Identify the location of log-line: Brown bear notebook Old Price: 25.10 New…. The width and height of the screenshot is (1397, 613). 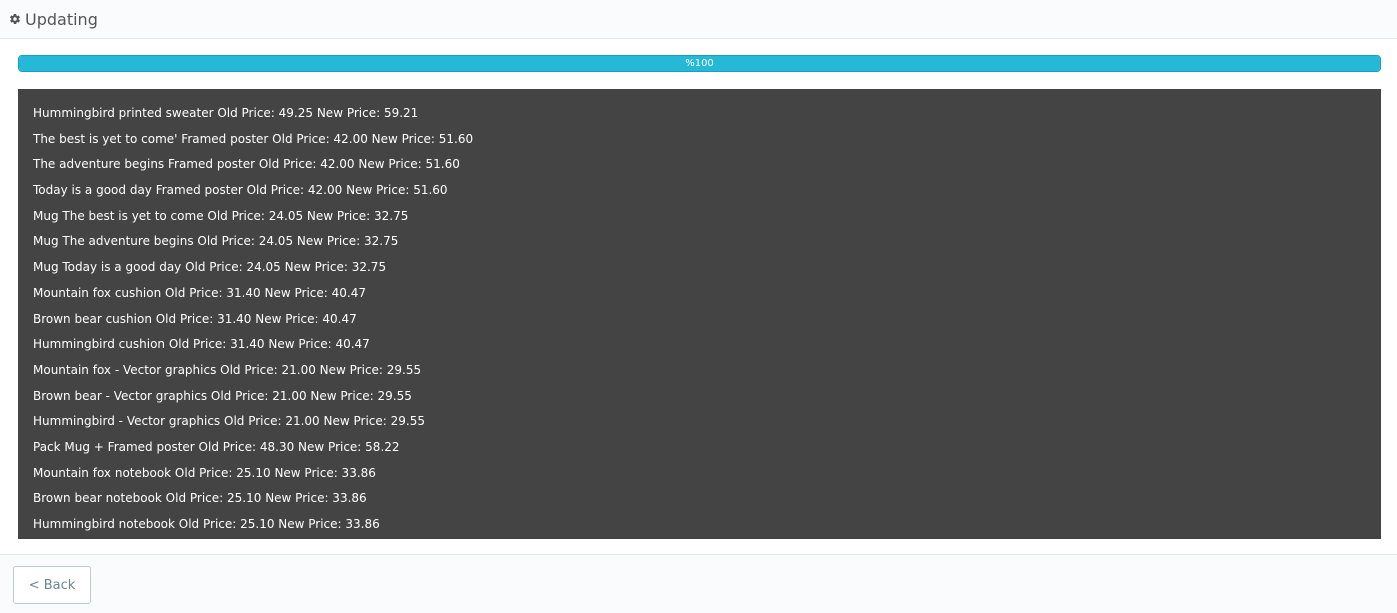
(200, 498).